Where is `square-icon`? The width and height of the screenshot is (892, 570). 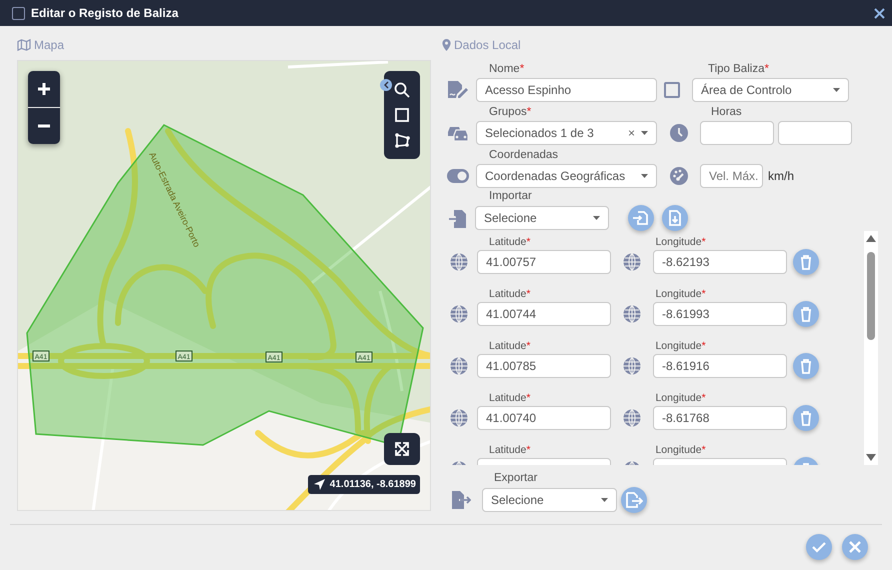 square-icon is located at coordinates (402, 115).